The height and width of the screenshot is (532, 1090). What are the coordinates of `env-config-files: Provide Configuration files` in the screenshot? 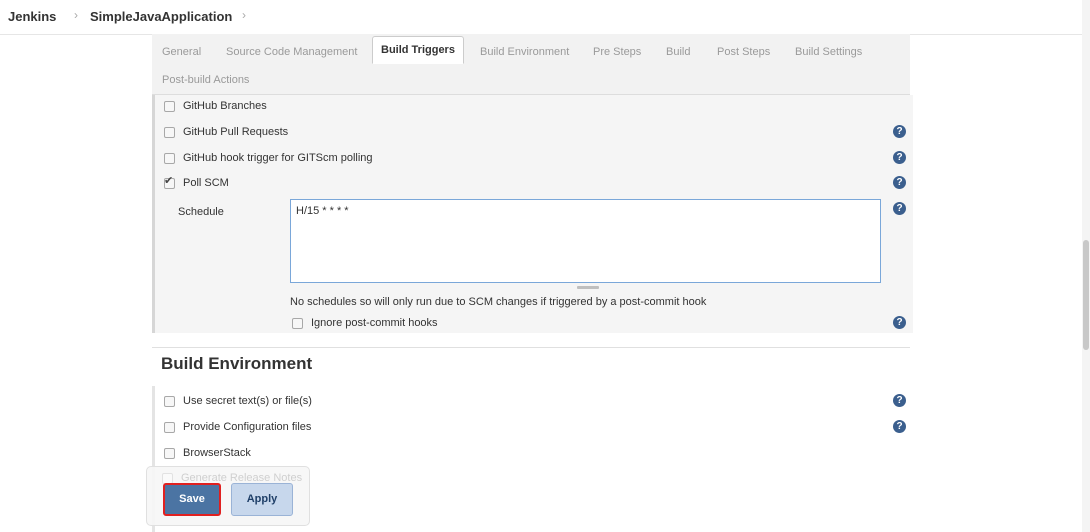 It's located at (237, 427).